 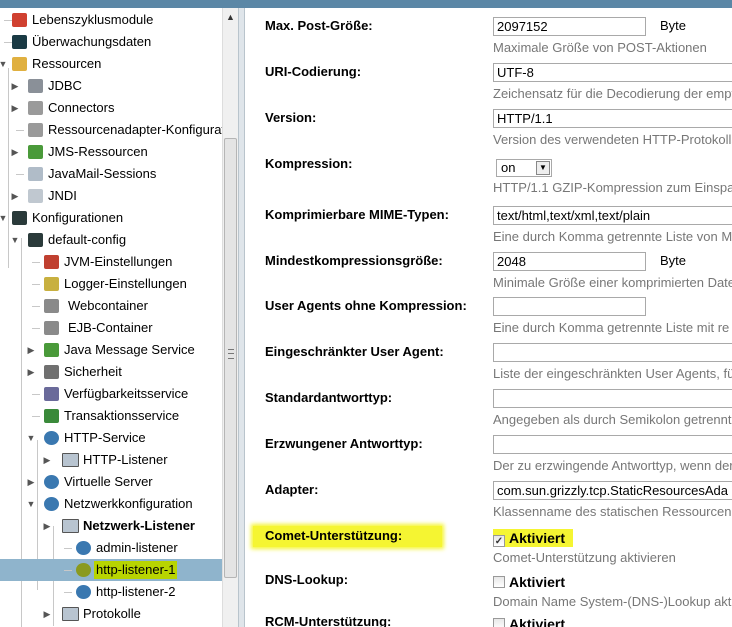 What do you see at coordinates (35, 196) in the screenshot?
I see `jndi-icon` at bounding box center [35, 196].